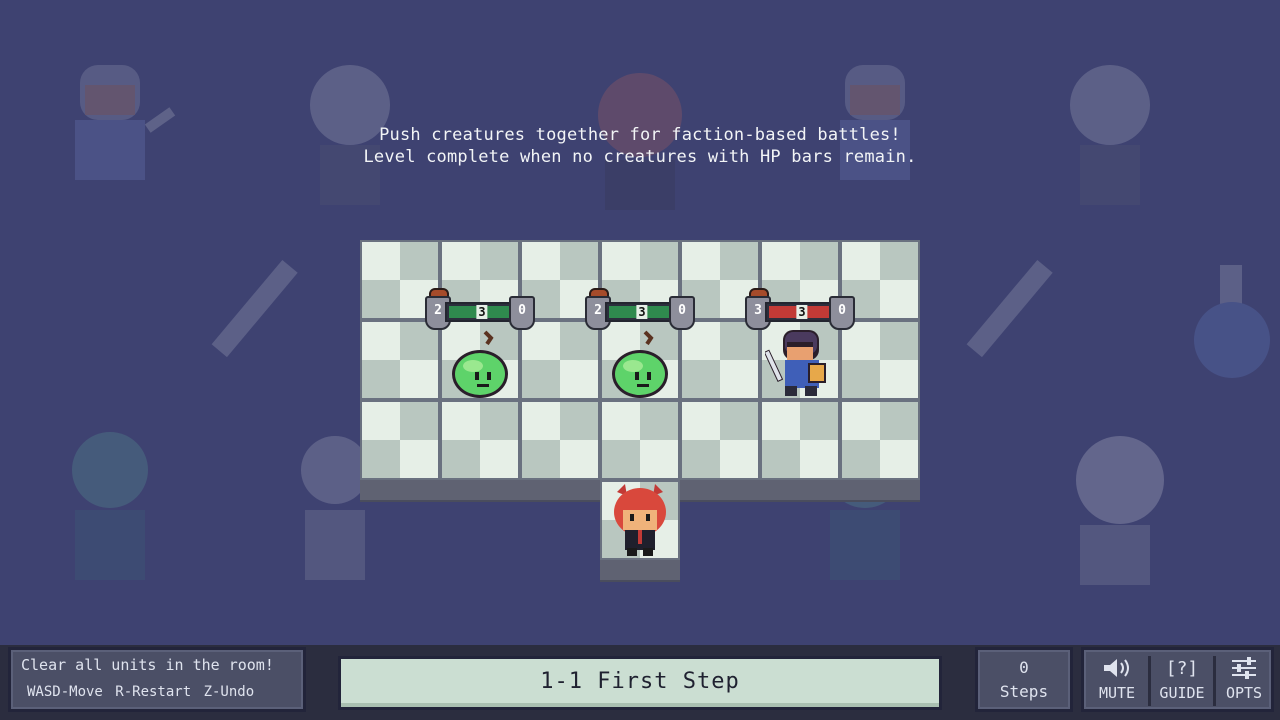  I want to click on knight-unit, so click(800, 363).